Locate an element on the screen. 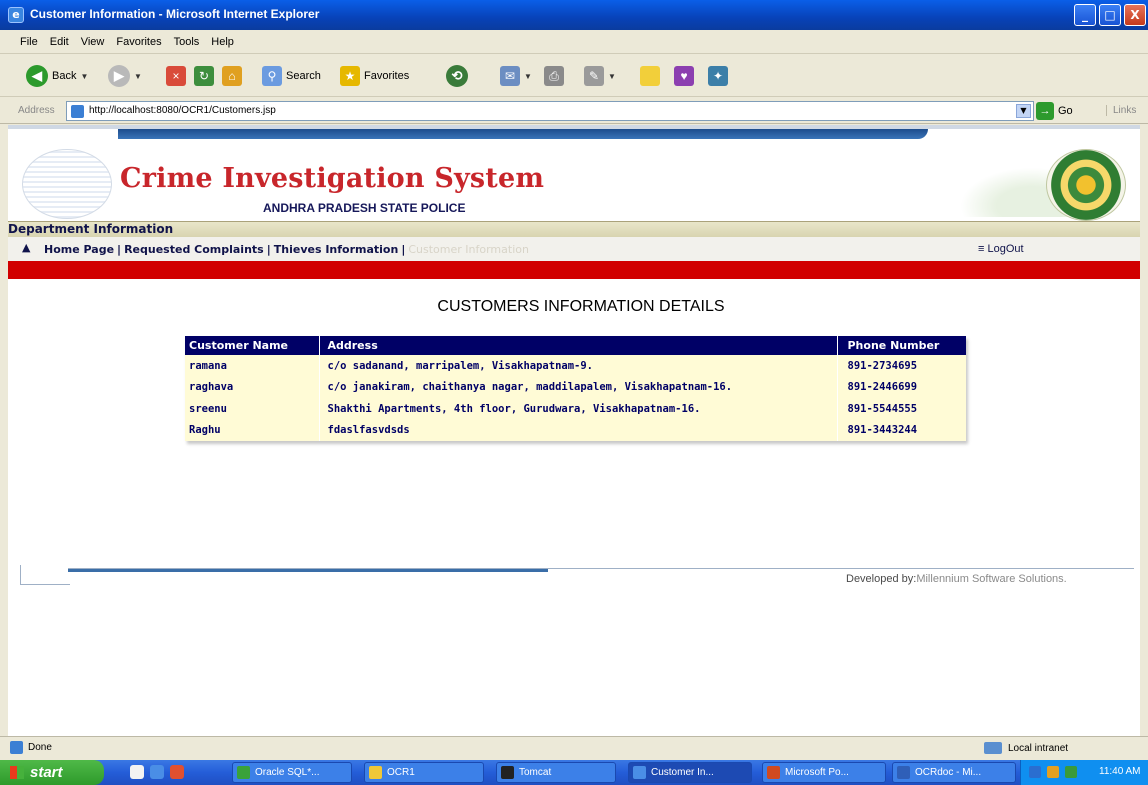 Image resolution: width=1148 pixels, height=785 pixels. section-title: Department Information is located at coordinates (91, 229).